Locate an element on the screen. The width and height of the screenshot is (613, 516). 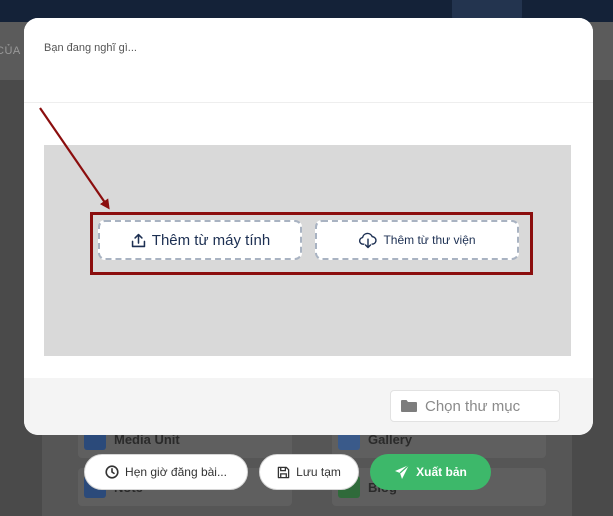
send-icon is located at coordinates (402, 471).